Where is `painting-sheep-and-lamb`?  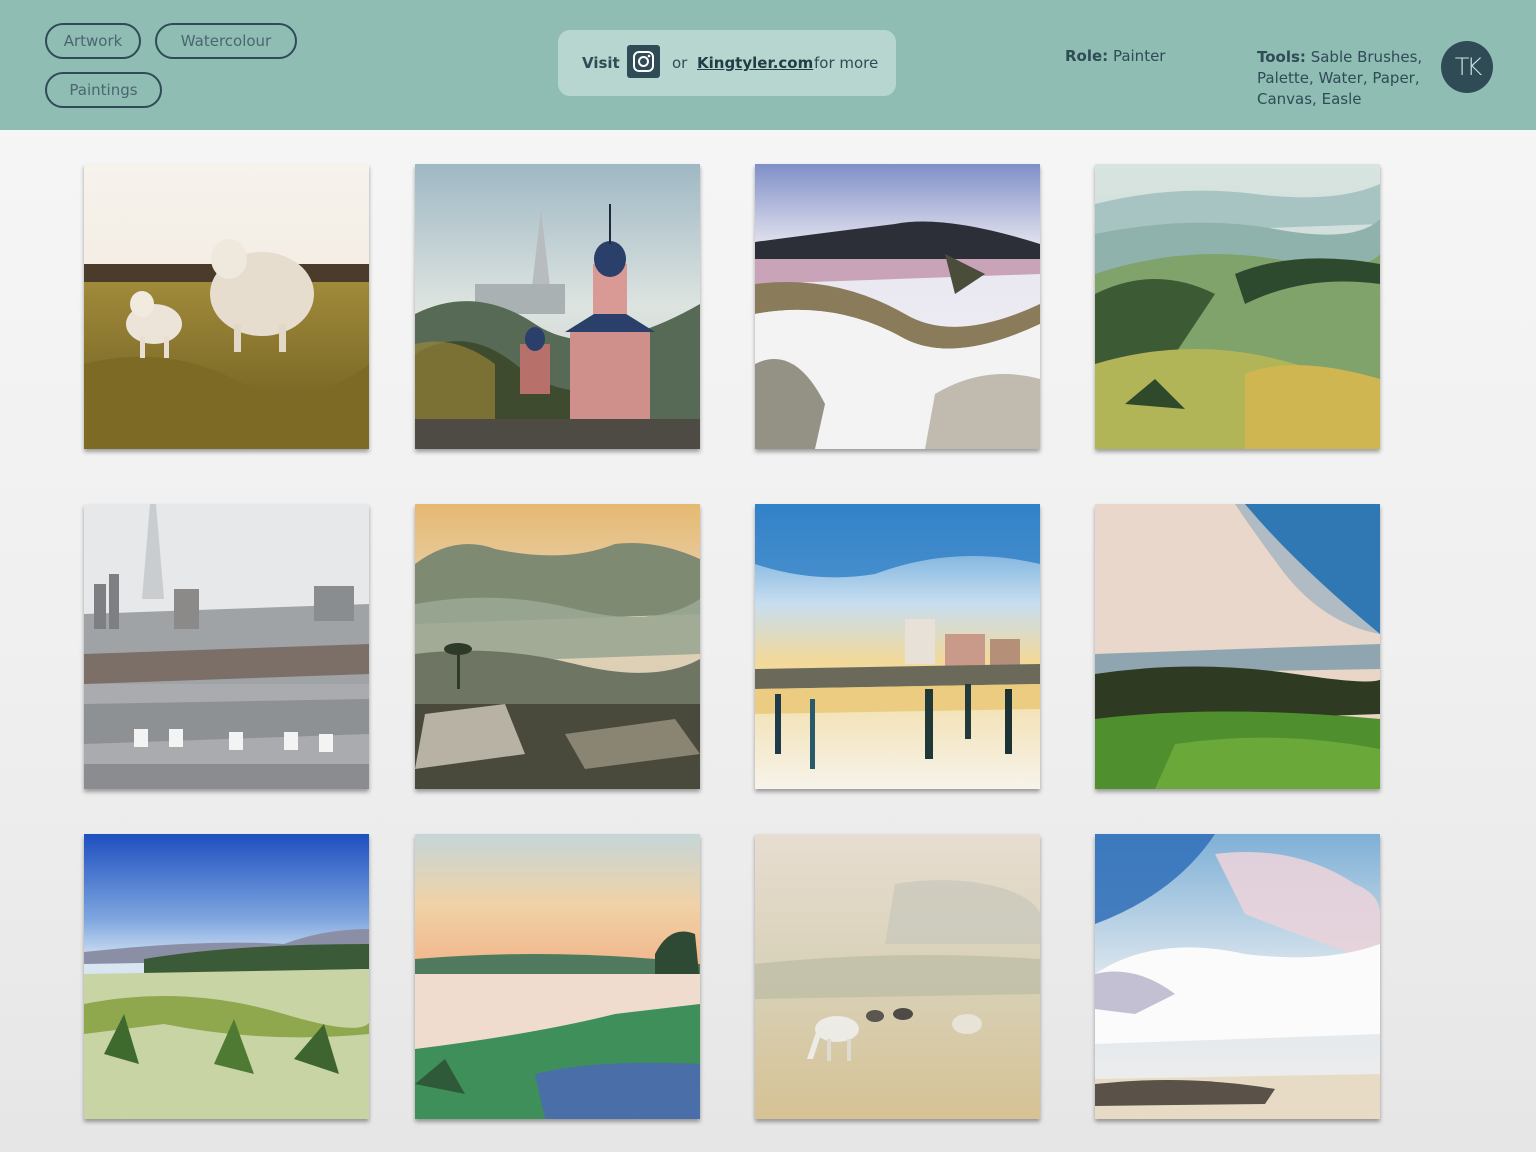 painting-sheep-and-lamb is located at coordinates (226, 306).